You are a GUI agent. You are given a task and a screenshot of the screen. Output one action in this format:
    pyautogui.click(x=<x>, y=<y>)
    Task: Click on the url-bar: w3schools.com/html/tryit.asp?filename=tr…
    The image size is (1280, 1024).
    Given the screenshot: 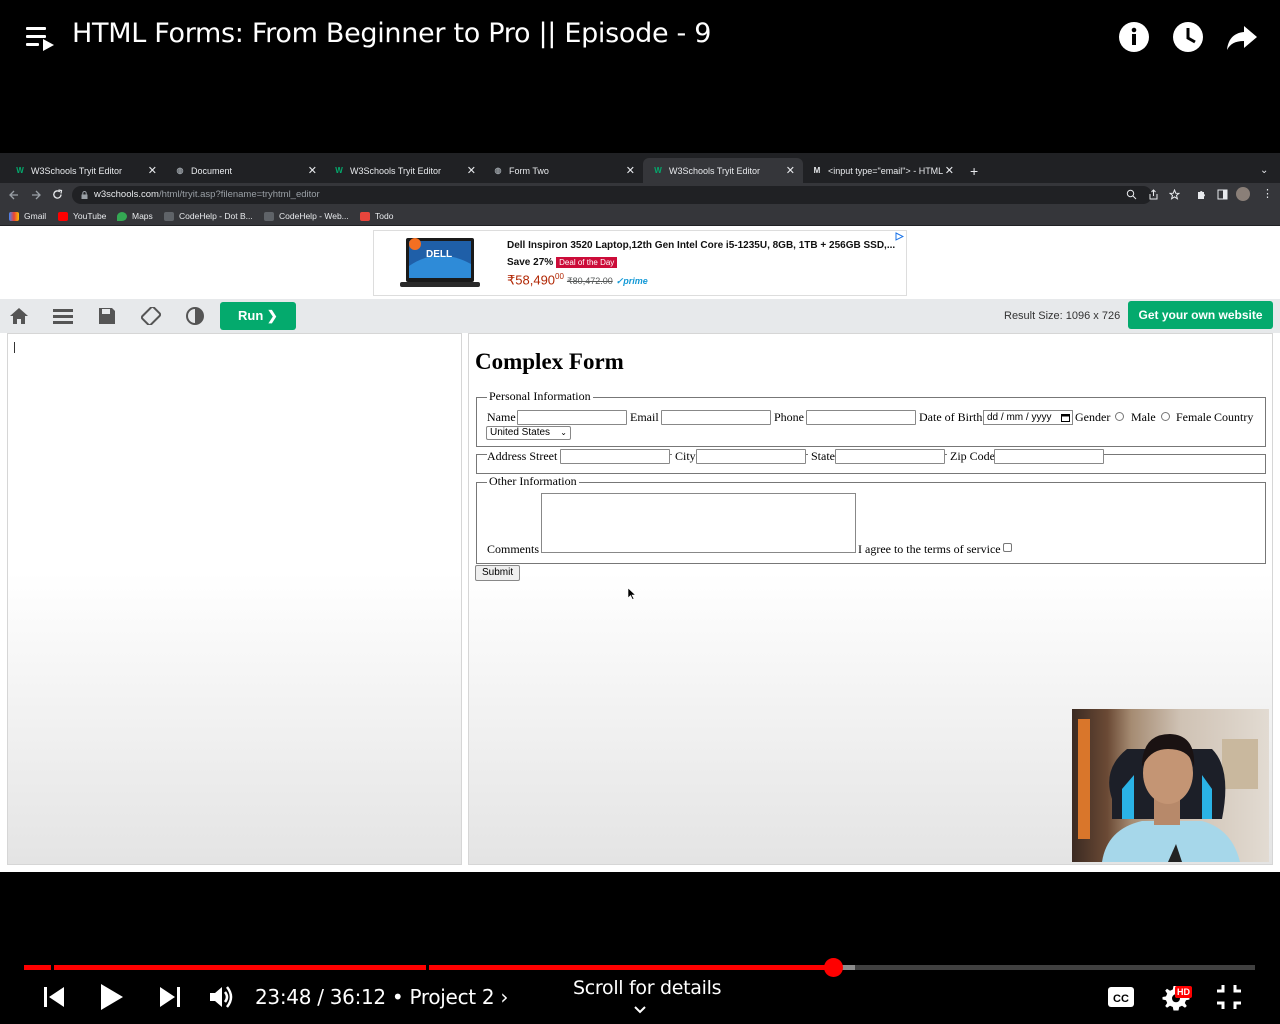 What is the action you would take?
    pyautogui.click(x=612, y=195)
    